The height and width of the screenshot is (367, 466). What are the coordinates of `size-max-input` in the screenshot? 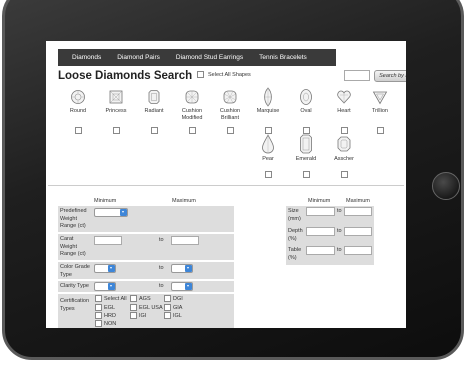 It's located at (358, 211).